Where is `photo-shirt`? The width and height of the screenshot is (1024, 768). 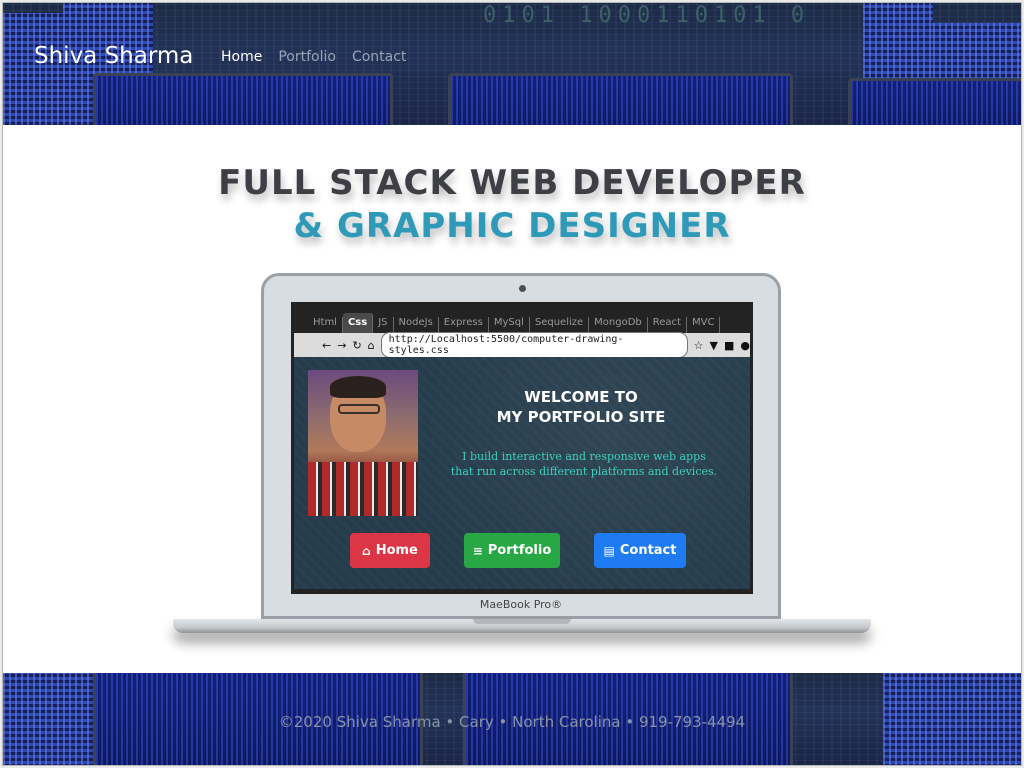
photo-shirt is located at coordinates (363, 489).